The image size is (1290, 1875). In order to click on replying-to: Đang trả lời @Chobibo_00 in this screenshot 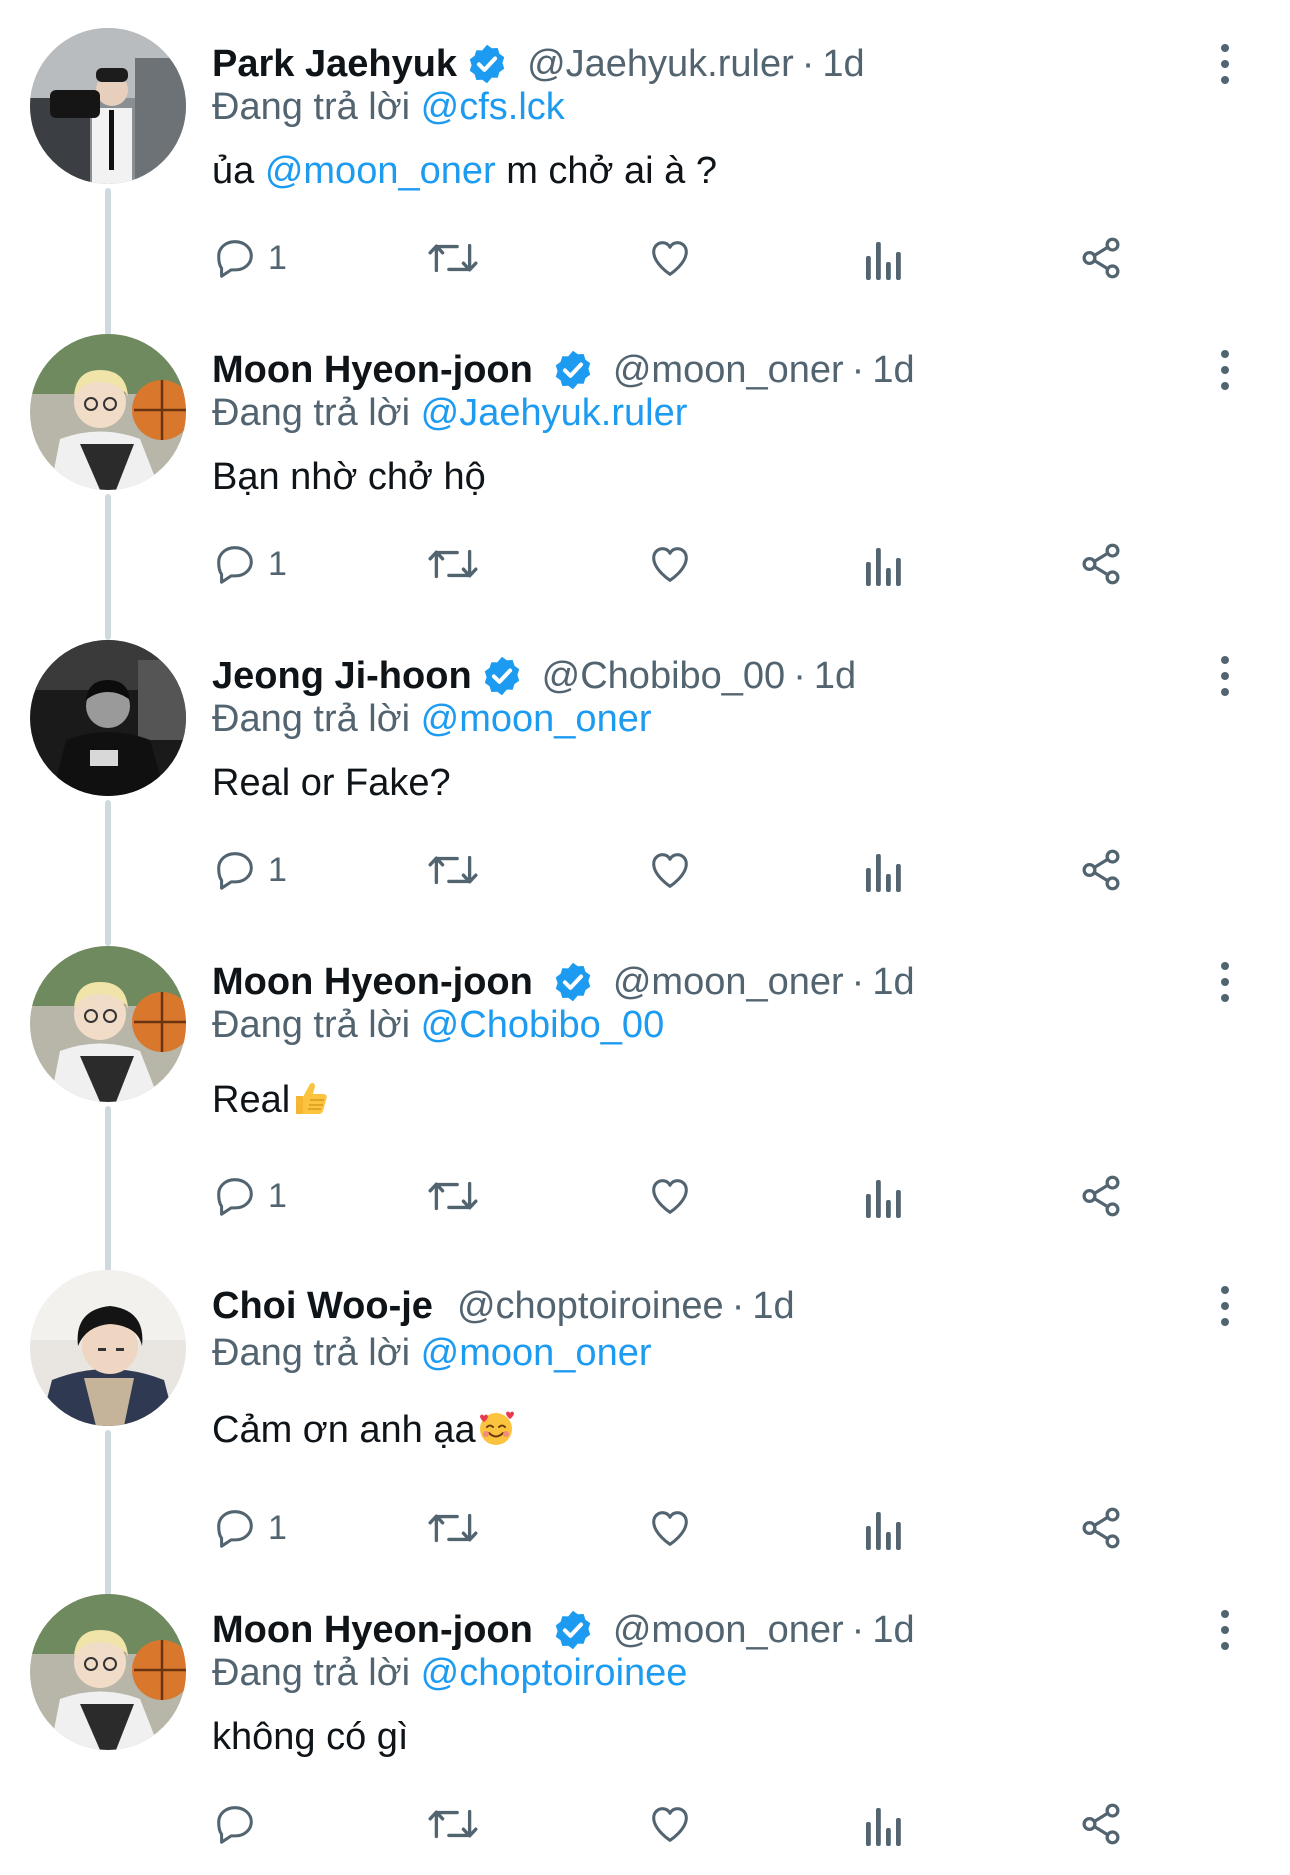, I will do `click(438, 1025)`.